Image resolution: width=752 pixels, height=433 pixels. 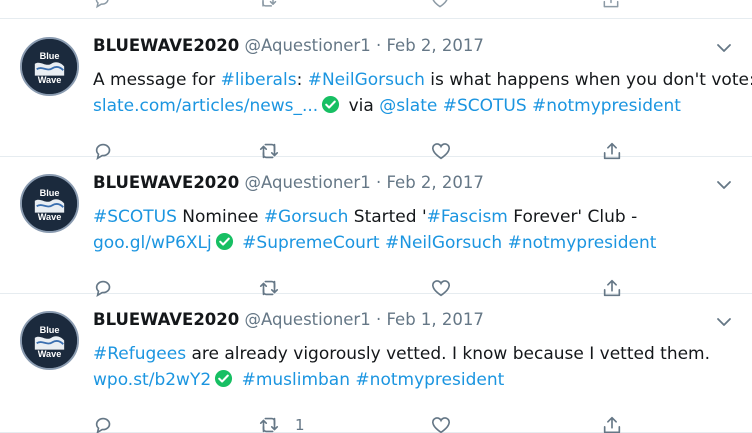 What do you see at coordinates (467, 217) in the screenshot?
I see `hashtag-link: #Fascism` at bounding box center [467, 217].